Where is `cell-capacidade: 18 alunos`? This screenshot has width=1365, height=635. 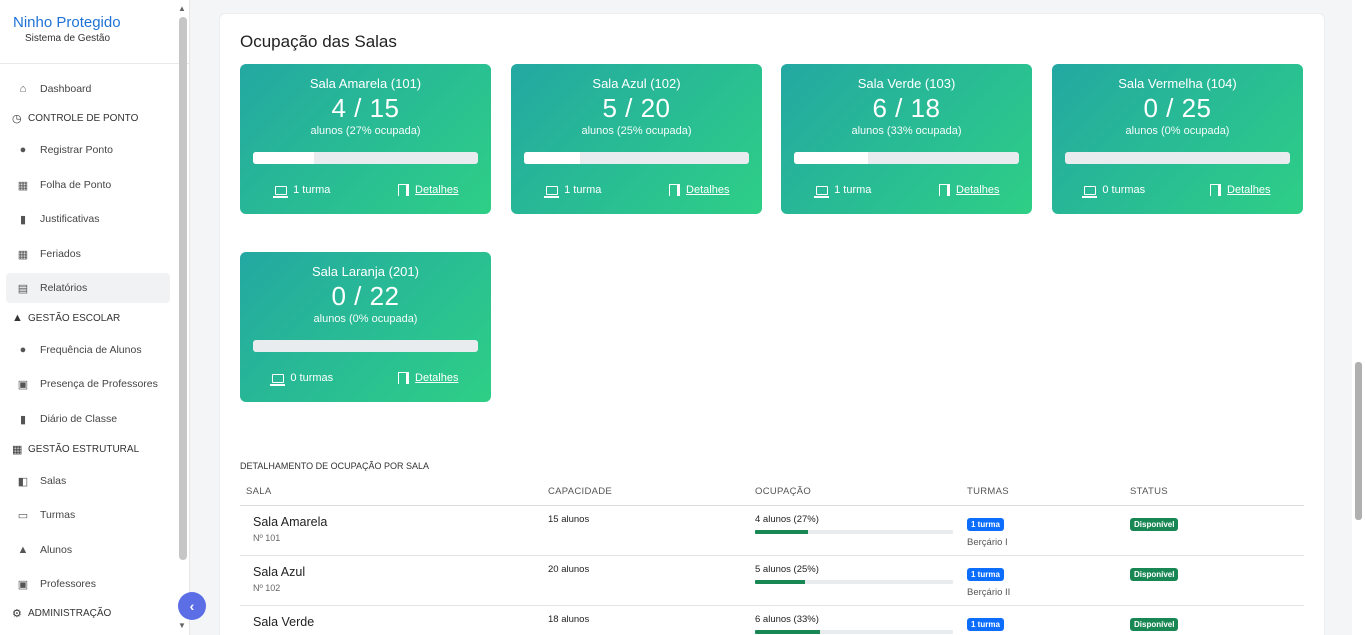 cell-capacidade: 18 alunos is located at coordinates (569, 619).